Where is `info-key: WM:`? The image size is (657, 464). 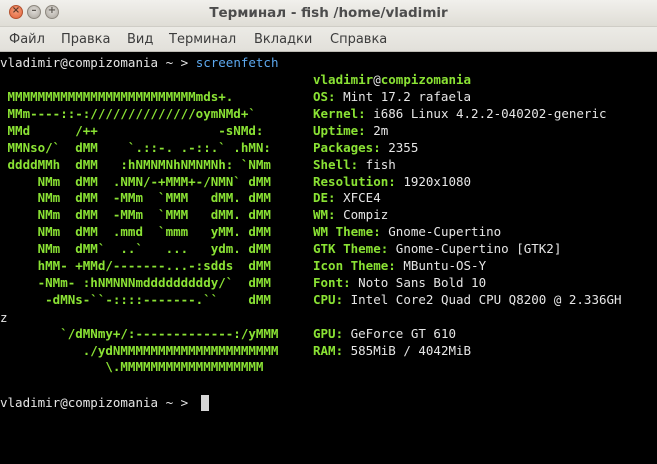 info-key: WM: is located at coordinates (324, 215).